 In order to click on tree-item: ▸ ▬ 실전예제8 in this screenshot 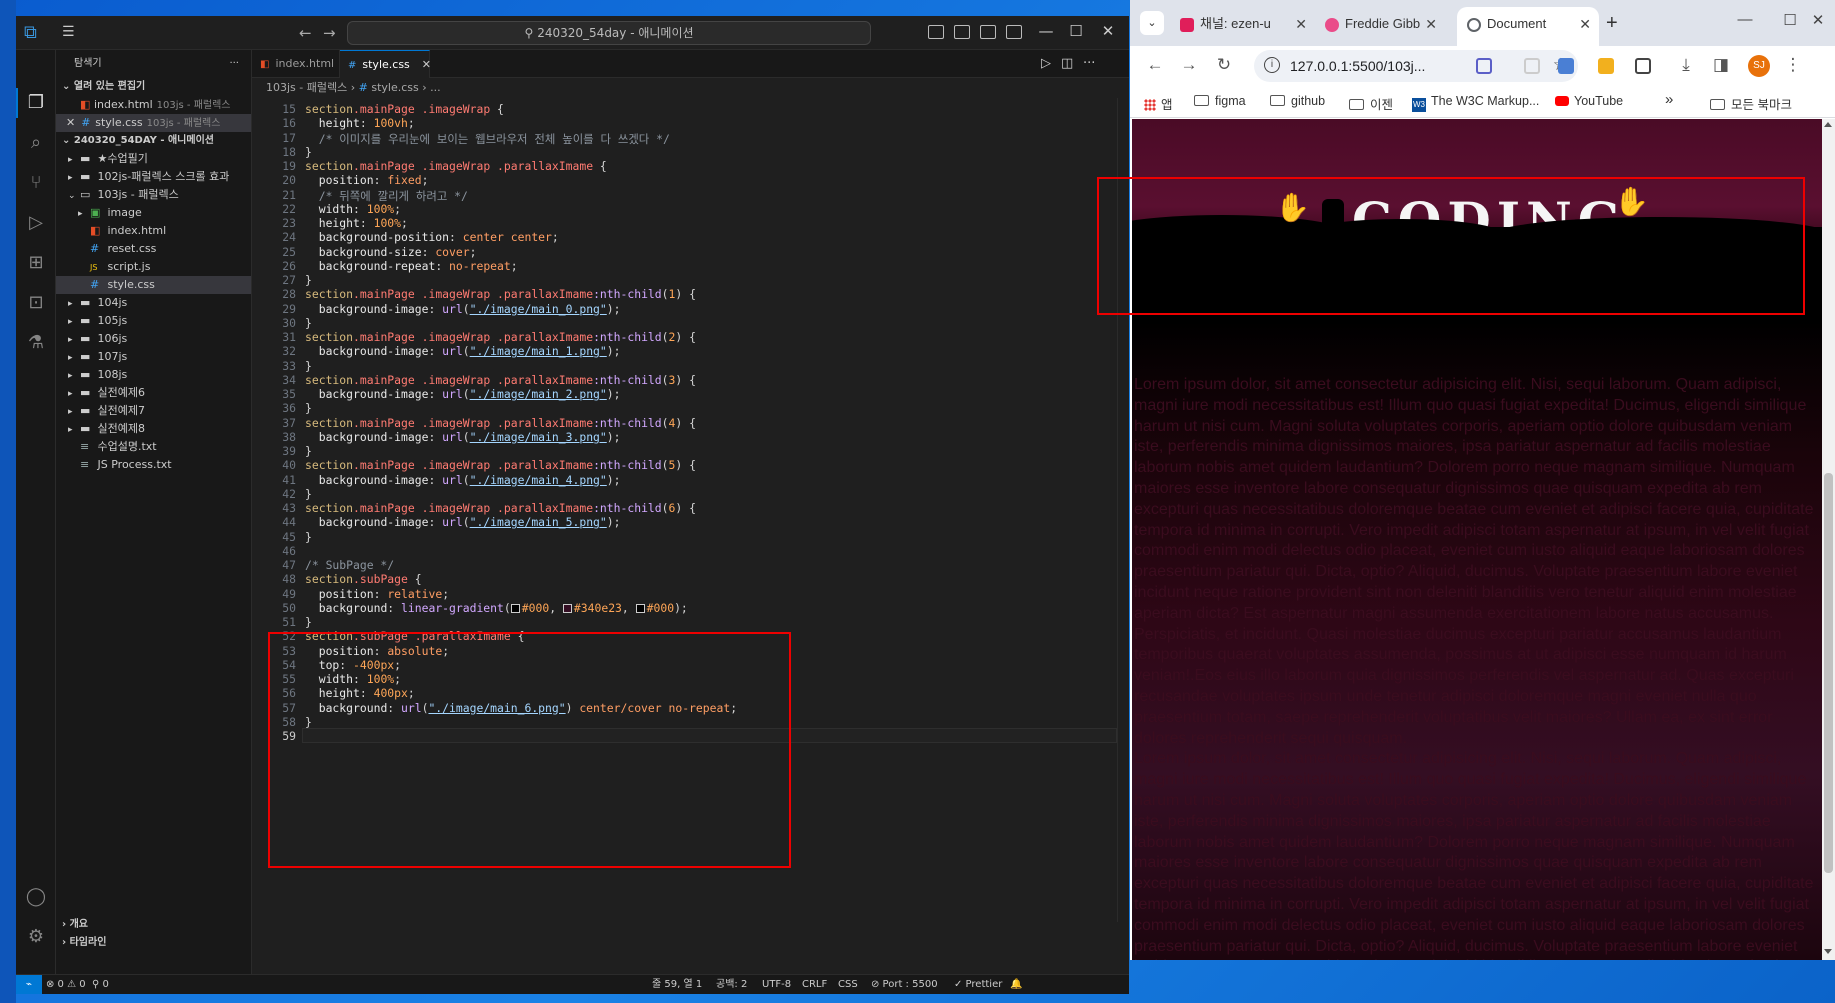, I will do `click(153, 429)`.